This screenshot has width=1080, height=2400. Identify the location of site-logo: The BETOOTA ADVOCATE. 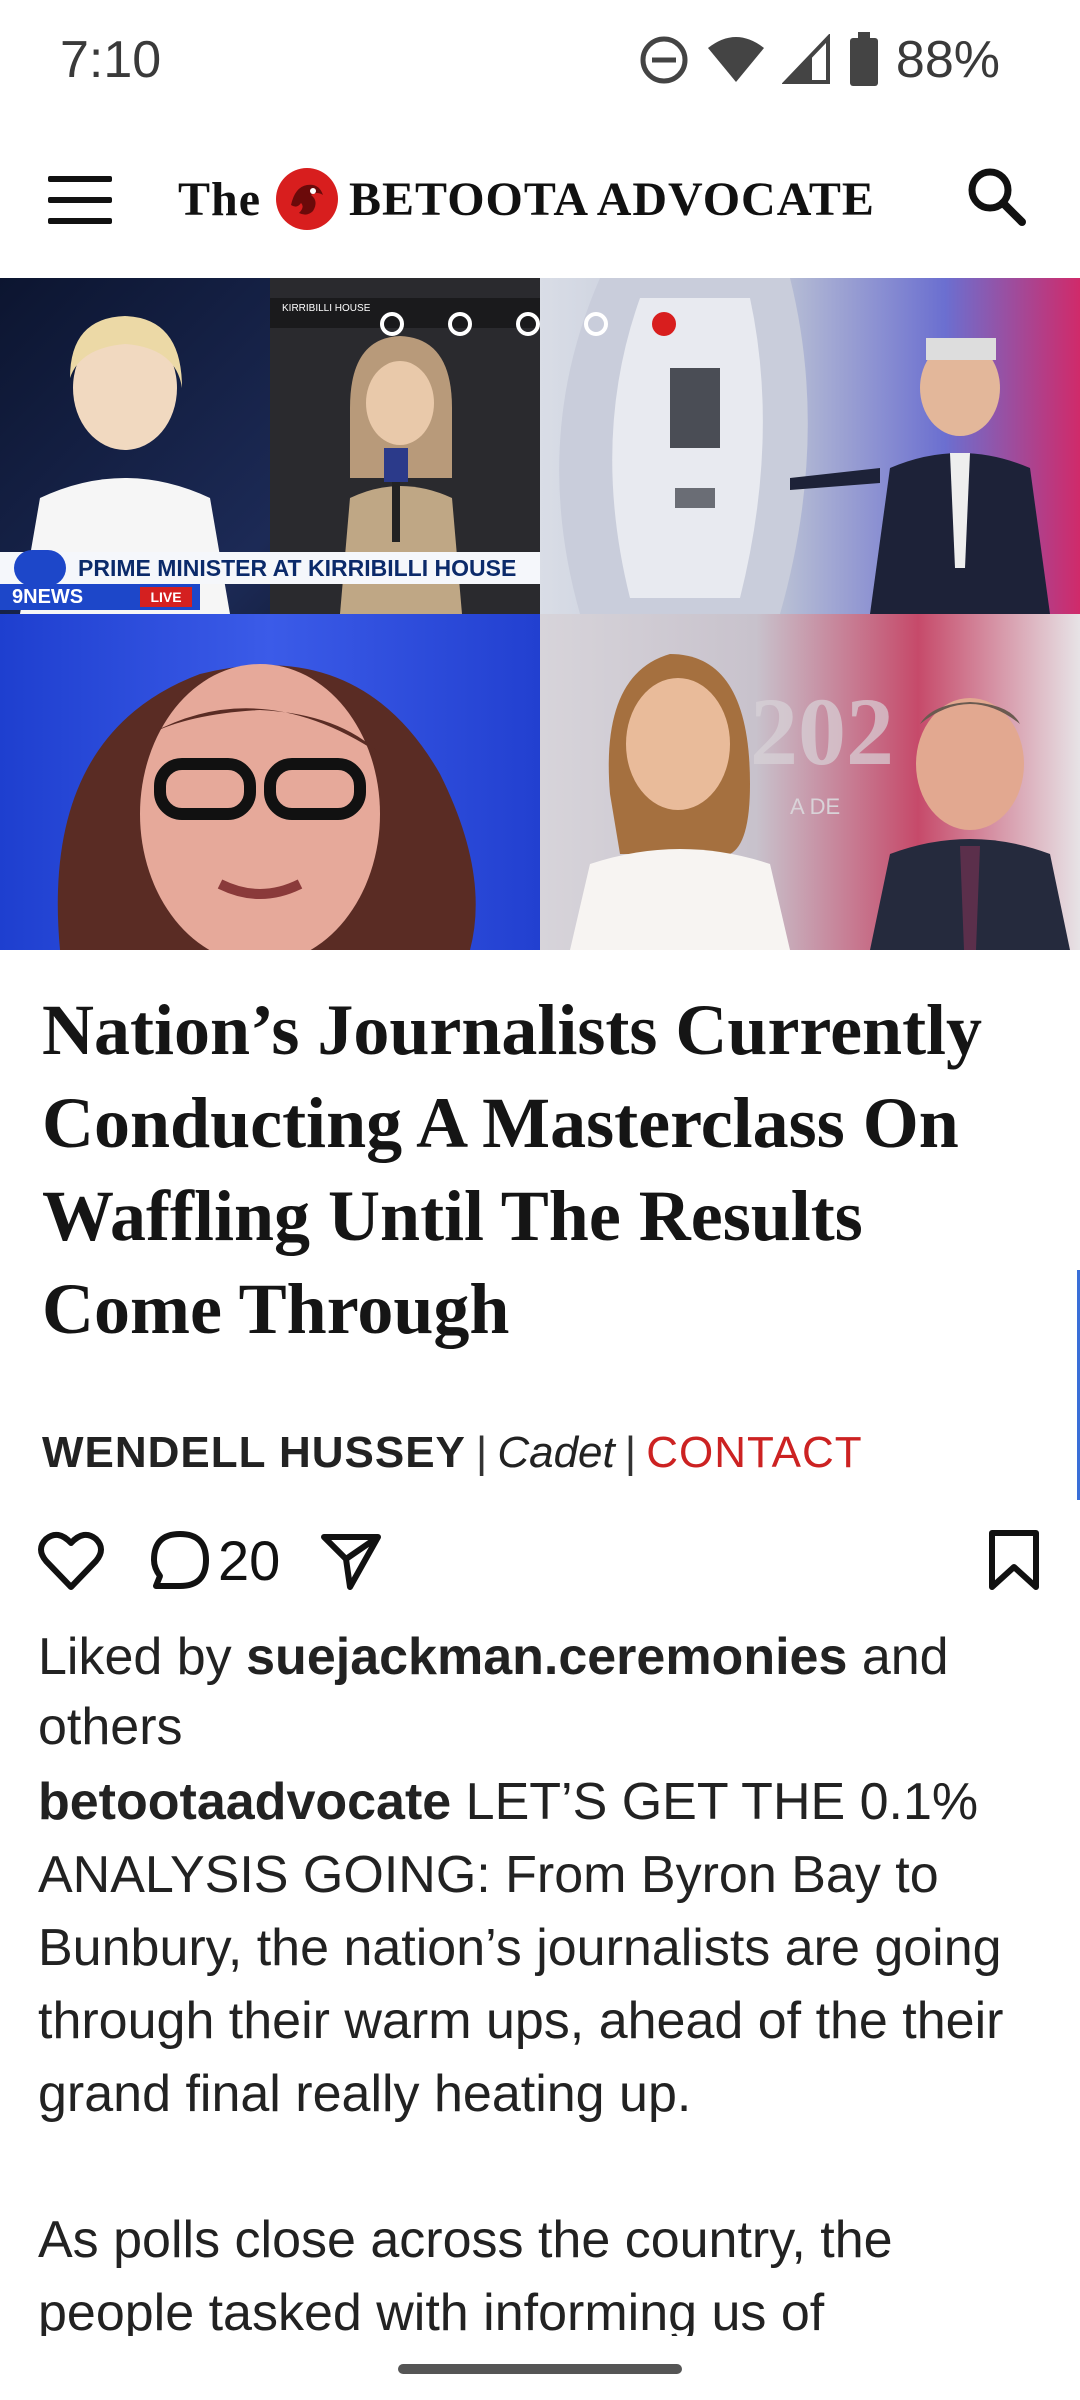
(526, 199).